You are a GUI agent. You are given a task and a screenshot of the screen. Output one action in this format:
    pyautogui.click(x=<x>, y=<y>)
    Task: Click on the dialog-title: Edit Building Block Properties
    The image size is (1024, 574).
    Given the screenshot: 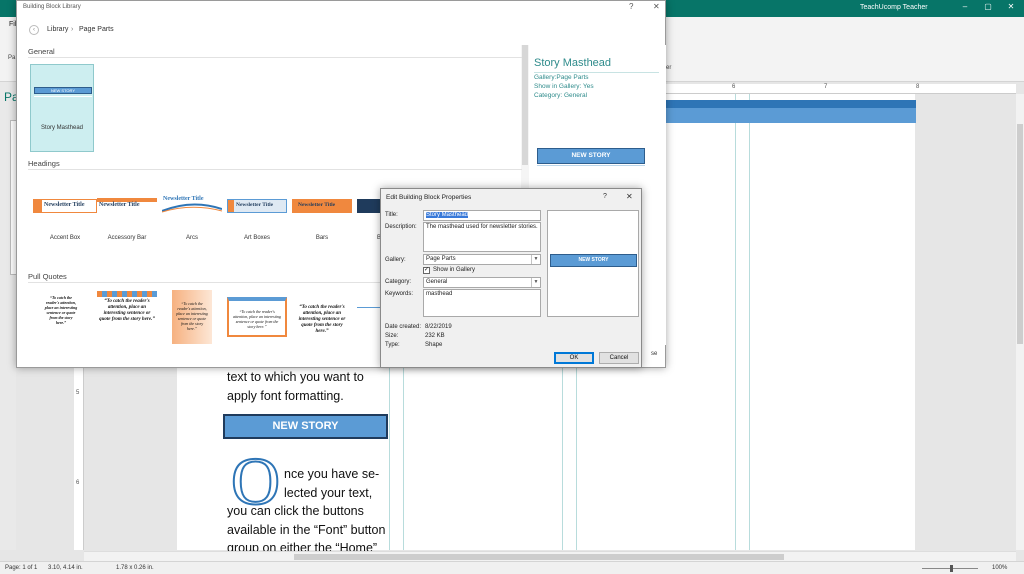 What is the action you would take?
    pyautogui.click(x=429, y=197)
    